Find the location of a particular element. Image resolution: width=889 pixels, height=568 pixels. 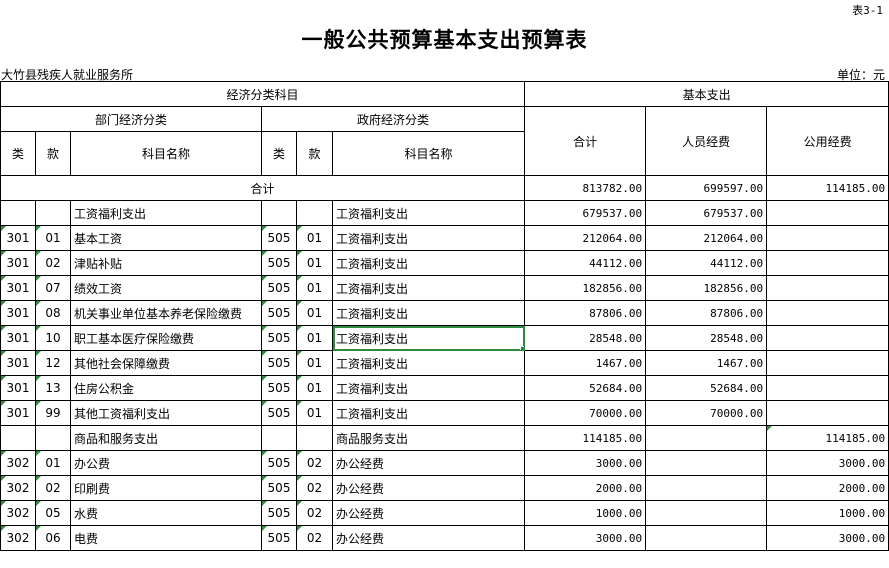

cell-dept-kuan: 99 is located at coordinates (53, 413).